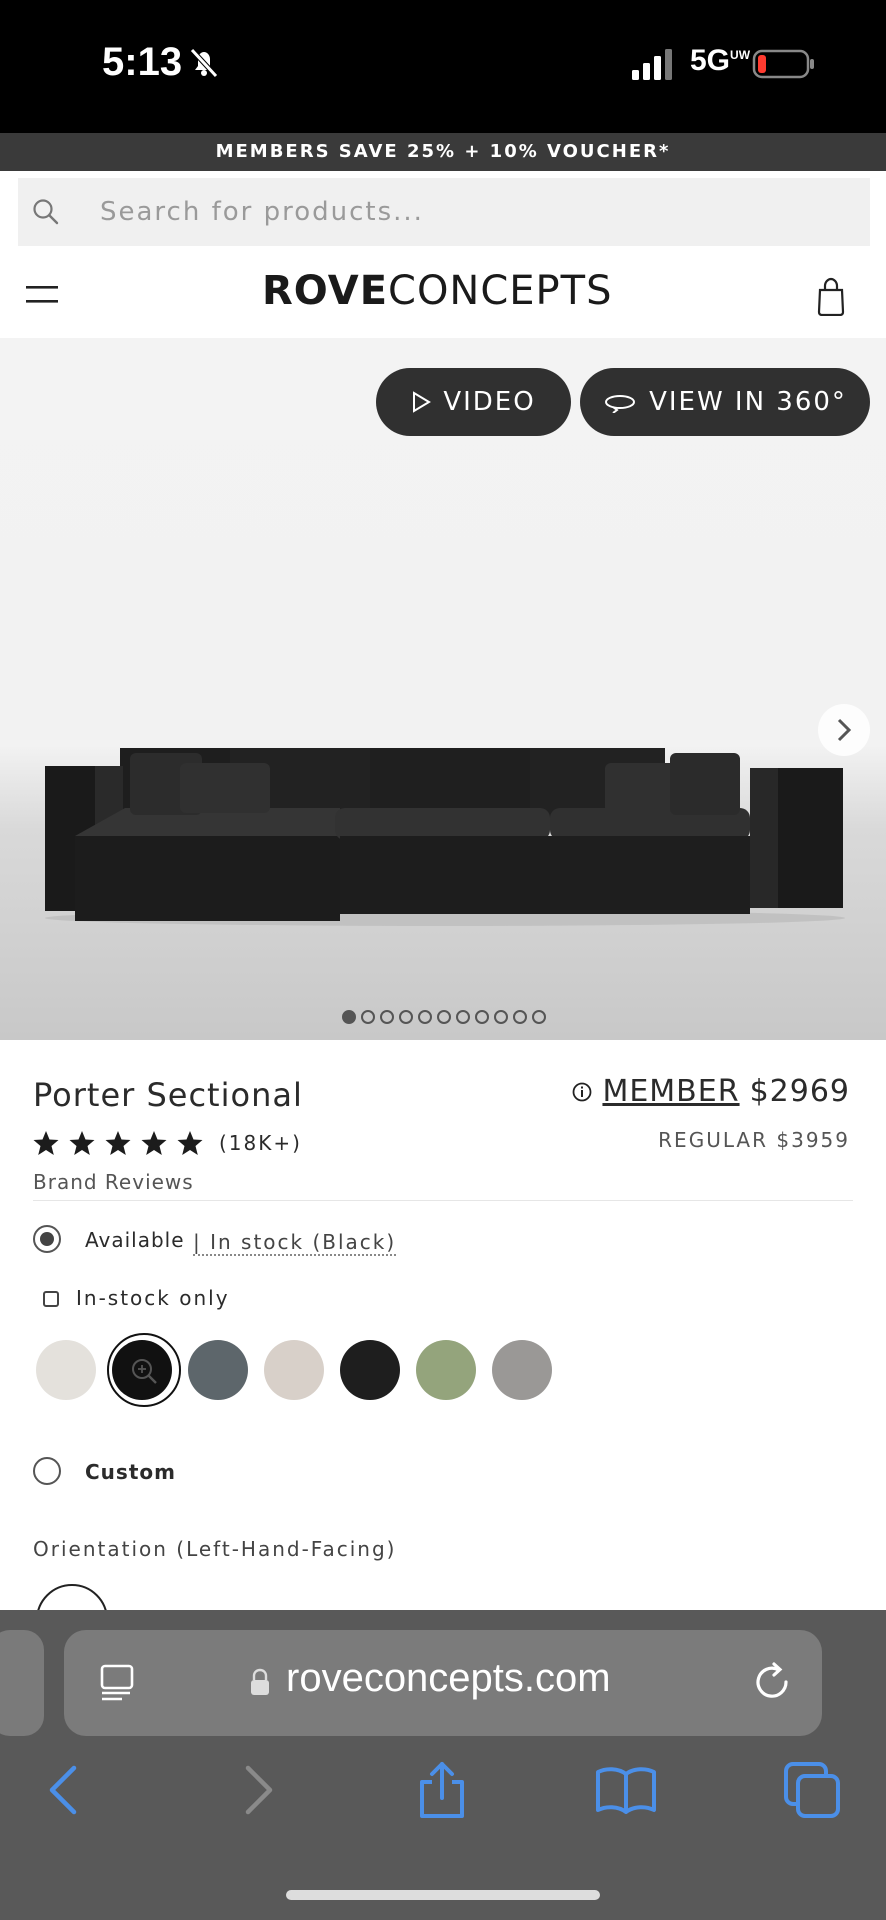  I want to click on swatch-slate, so click(218, 1370).